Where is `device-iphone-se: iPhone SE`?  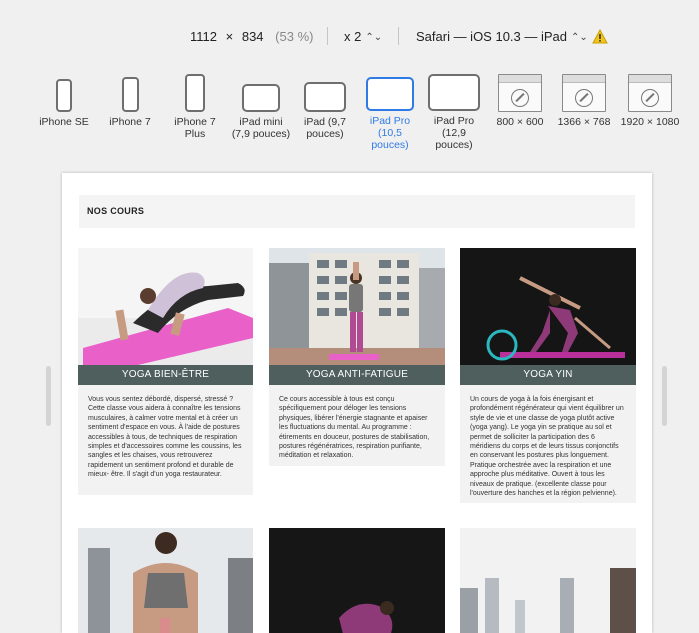
device-iphone-se: iPhone SE is located at coordinates (64, 100).